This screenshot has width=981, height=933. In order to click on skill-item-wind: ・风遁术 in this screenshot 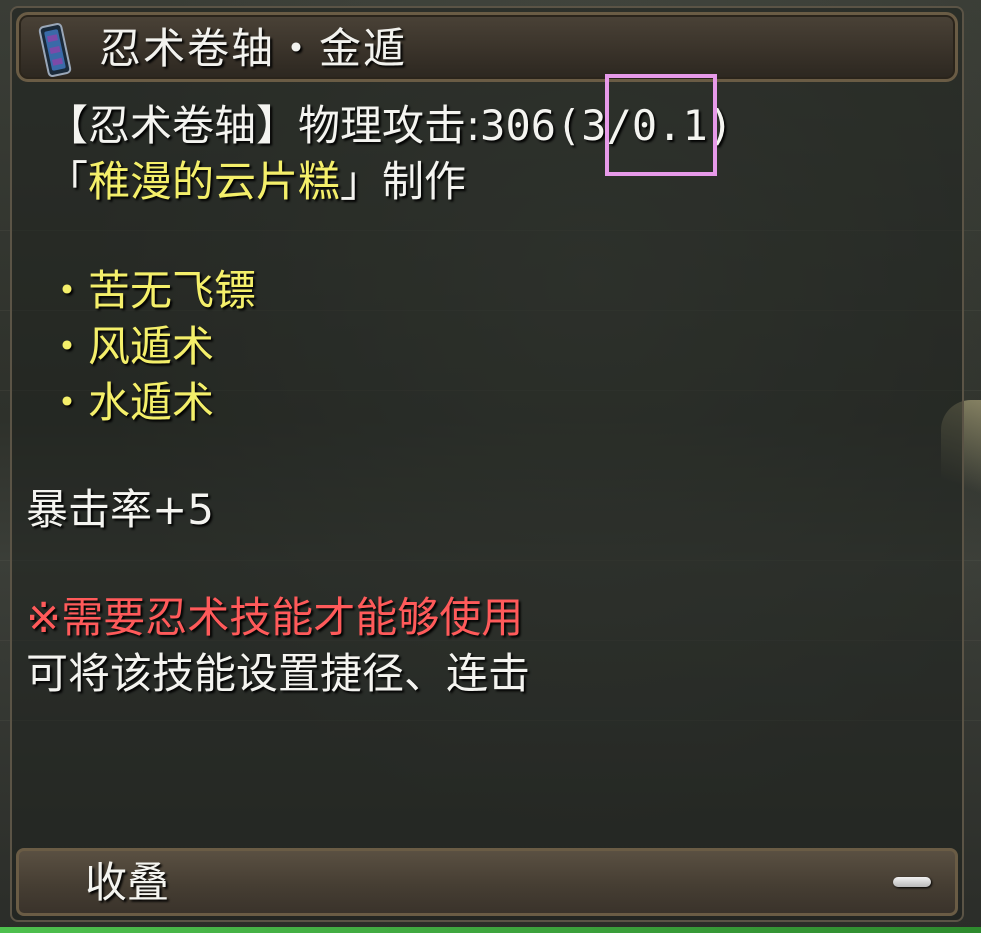, I will do `click(130, 346)`.